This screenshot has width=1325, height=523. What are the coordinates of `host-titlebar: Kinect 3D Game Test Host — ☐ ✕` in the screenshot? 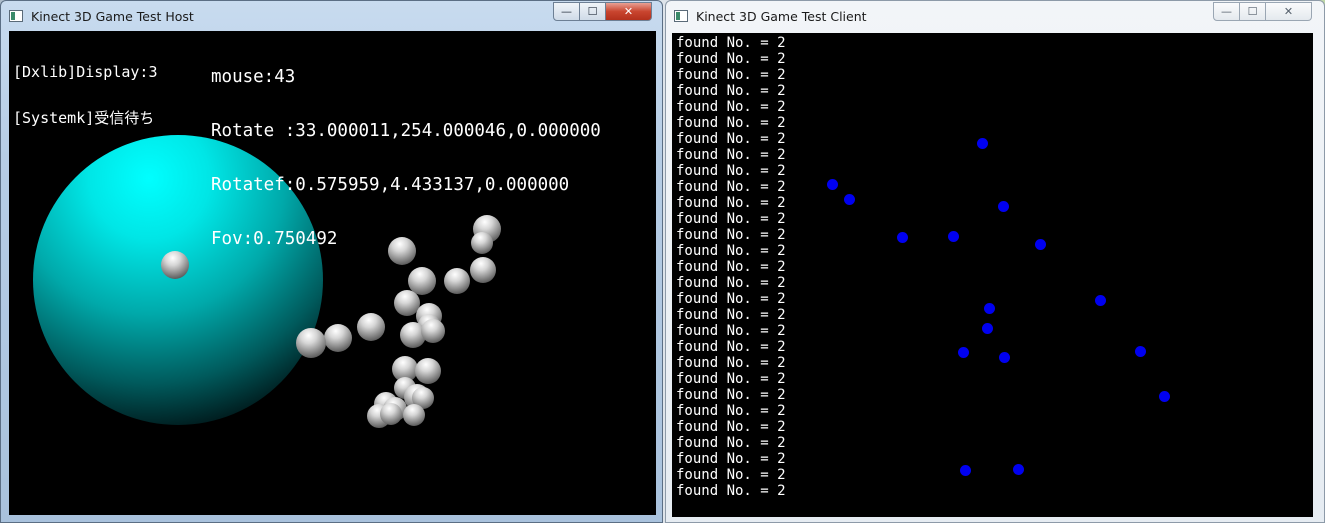 It's located at (331, 16).